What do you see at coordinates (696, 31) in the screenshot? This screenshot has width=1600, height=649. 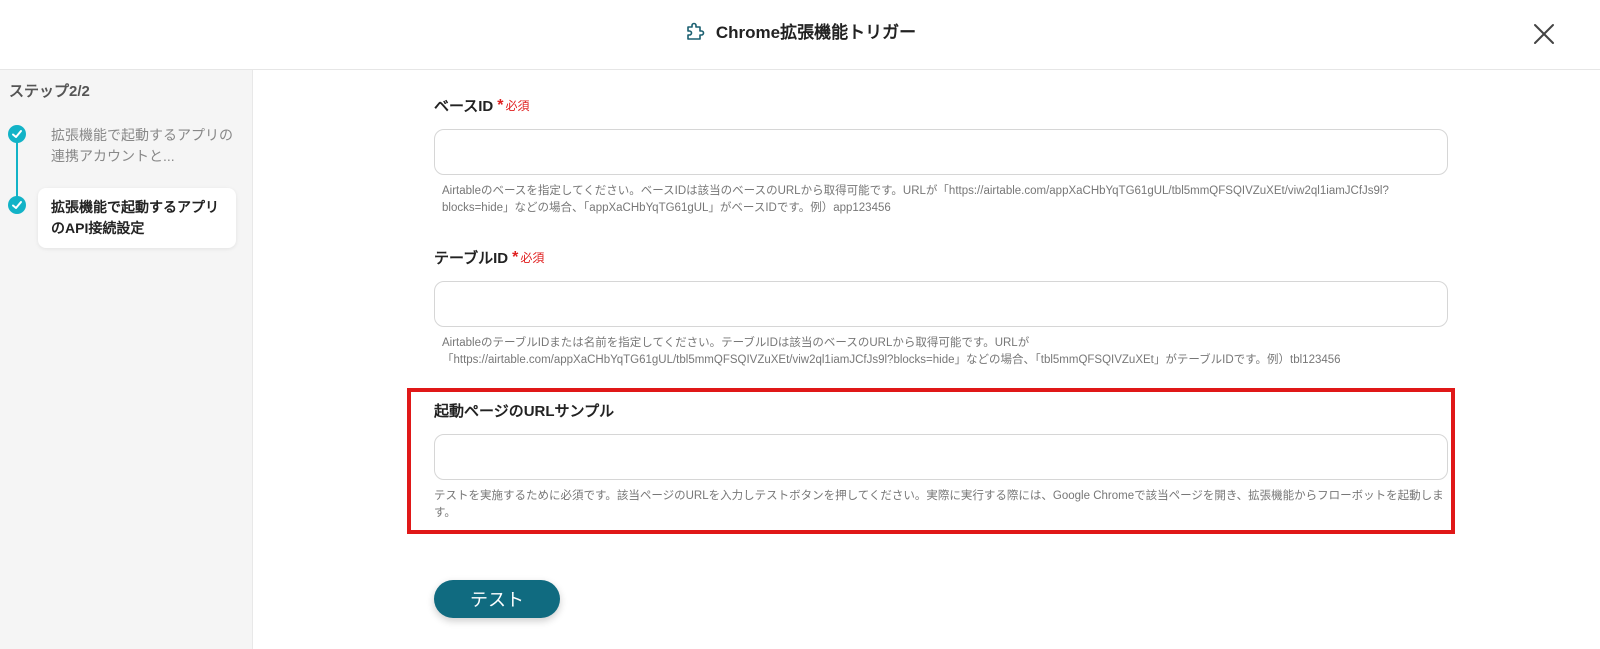 I see `puzzle-icon` at bounding box center [696, 31].